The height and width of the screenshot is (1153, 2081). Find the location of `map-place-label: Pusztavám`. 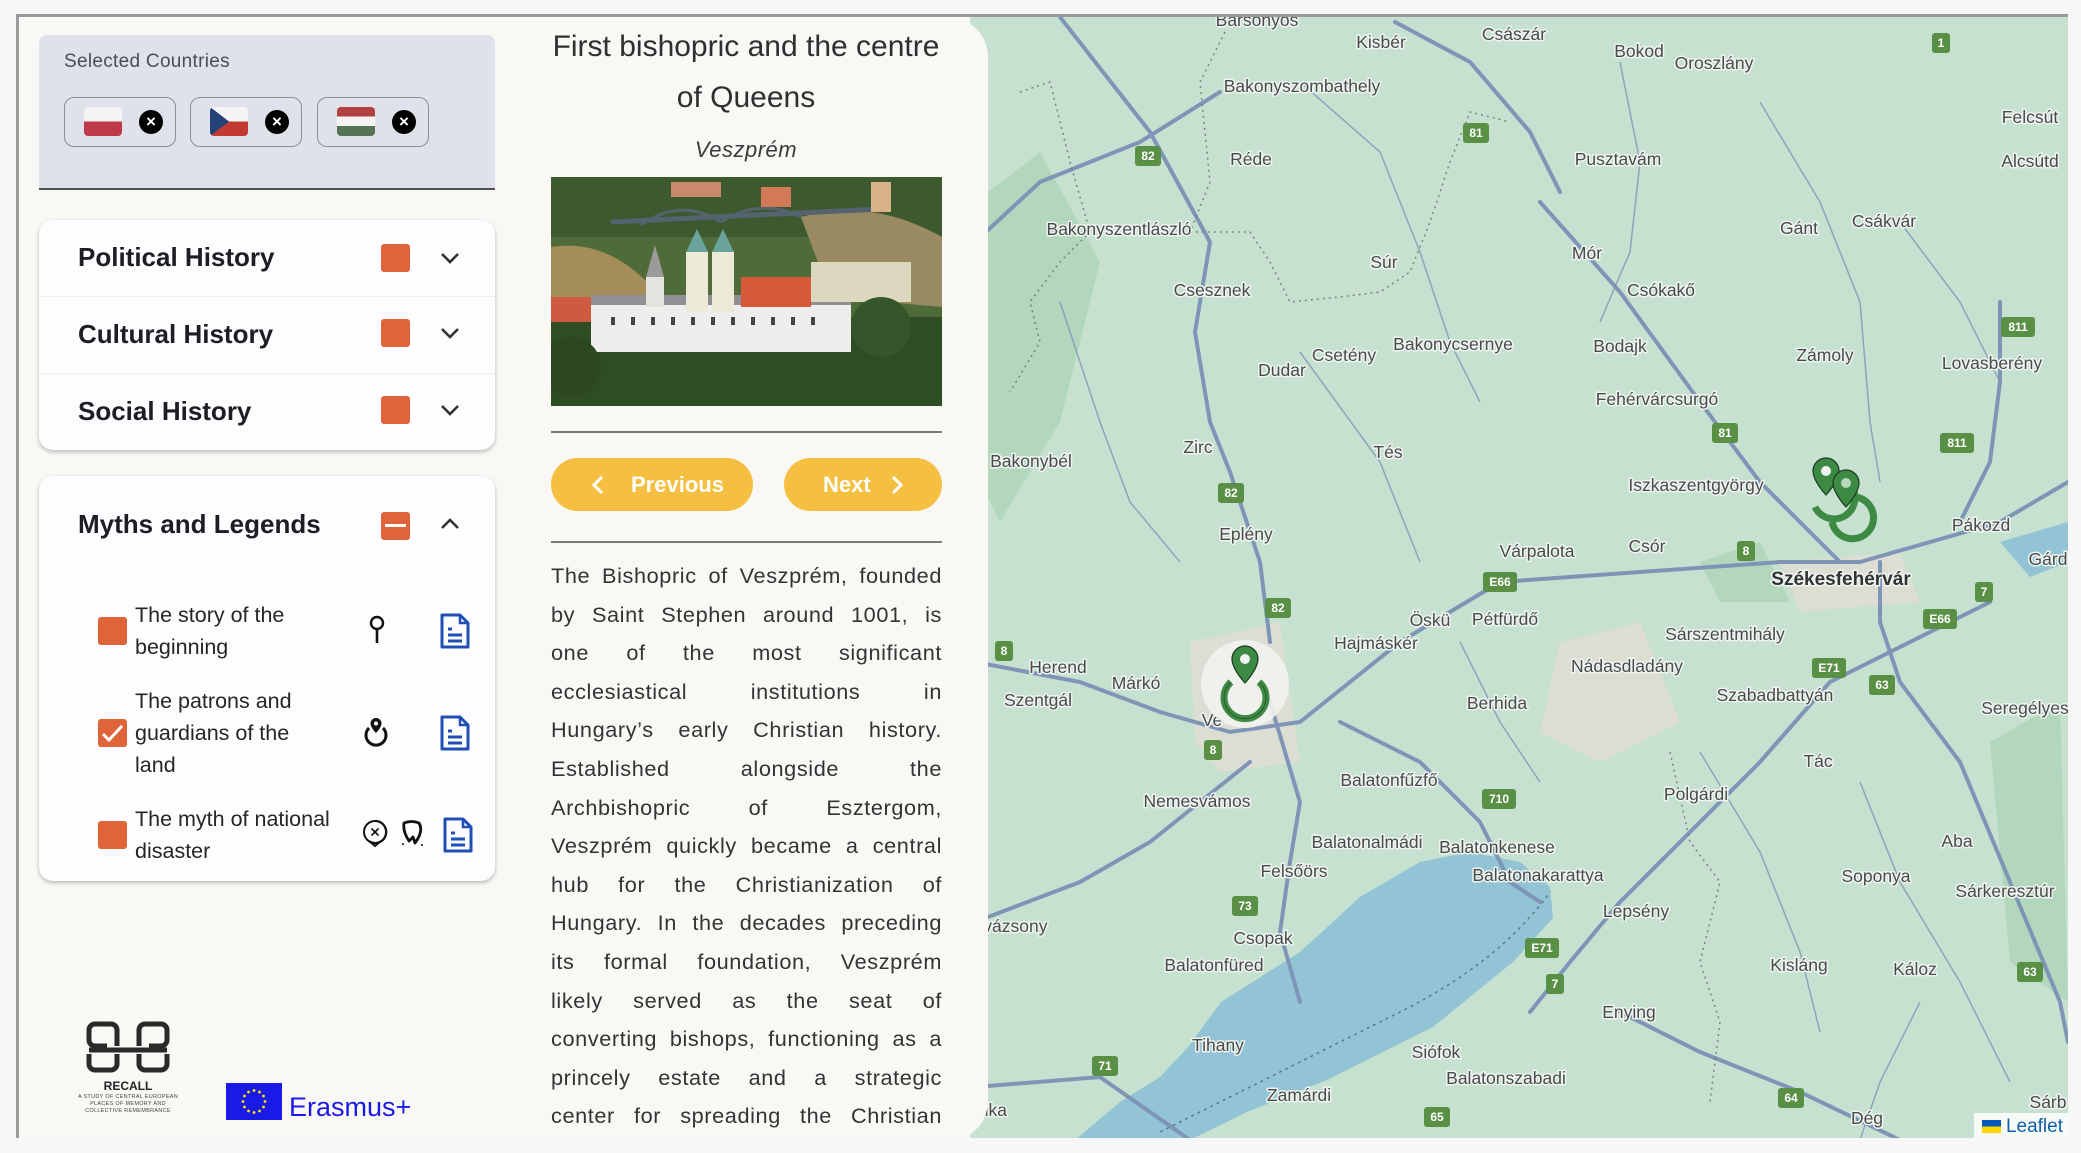

map-place-label: Pusztavám is located at coordinates (1618, 159).